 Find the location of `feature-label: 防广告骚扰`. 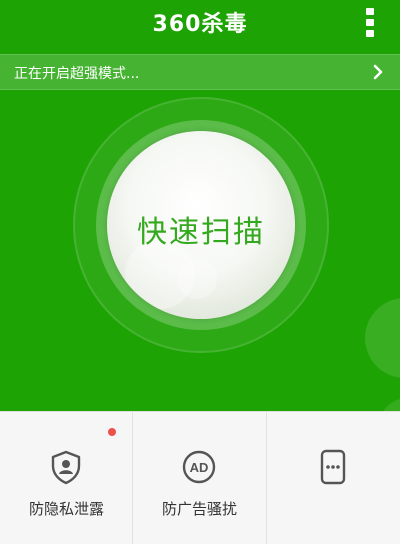

feature-label: 防广告骚扰 is located at coordinates (199, 509).